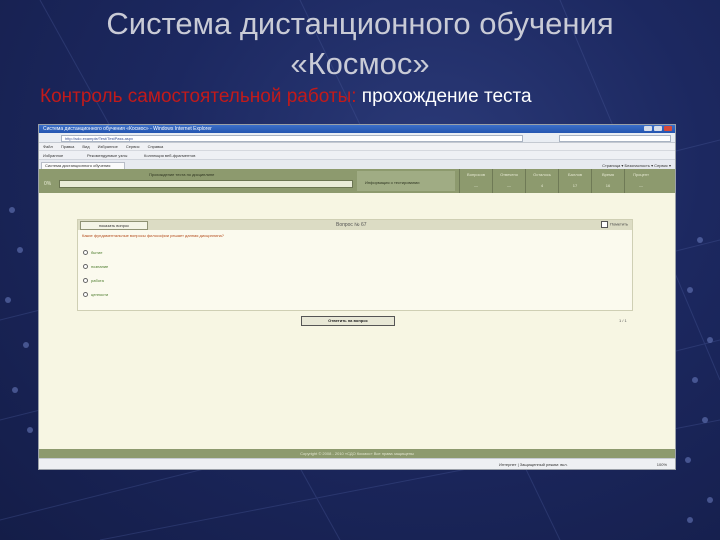 The width and height of the screenshot is (720, 540). Describe the element at coordinates (107, 155) in the screenshot. I see `favorites-item: Рекомендуемые узлы` at that location.